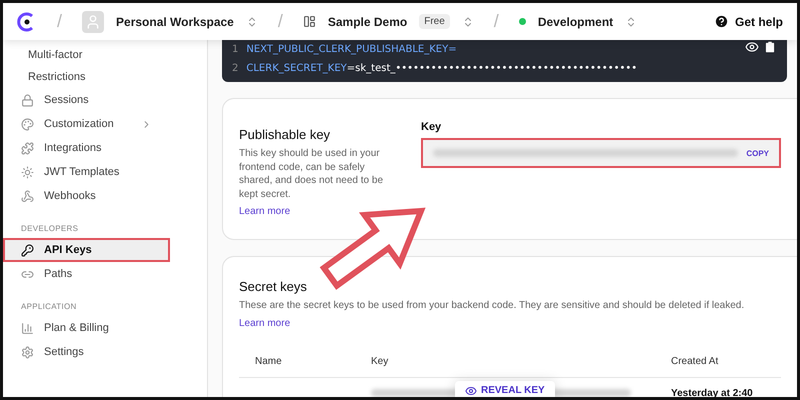  I want to click on sidebar-subitem: Restrictions, so click(105, 77).